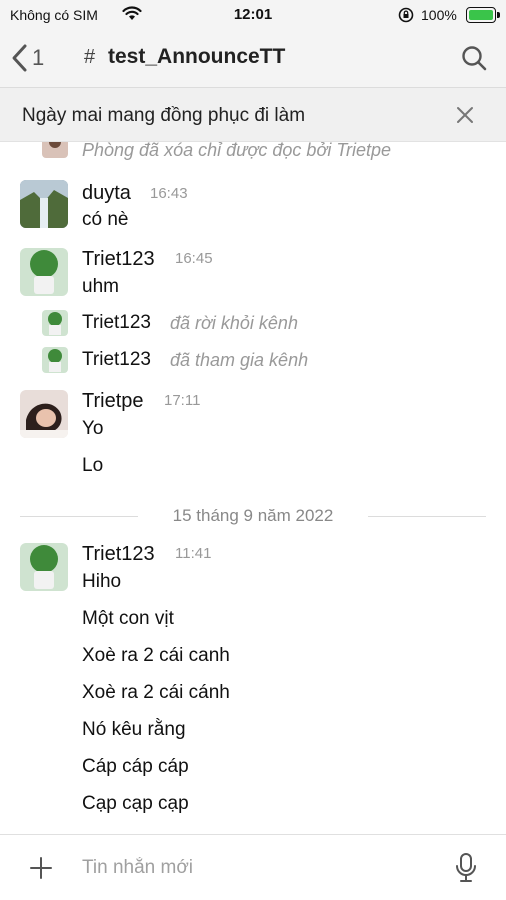 This screenshot has height=900, width=506. I want to click on message-text: Cạp cạp cạp, so click(135, 803).